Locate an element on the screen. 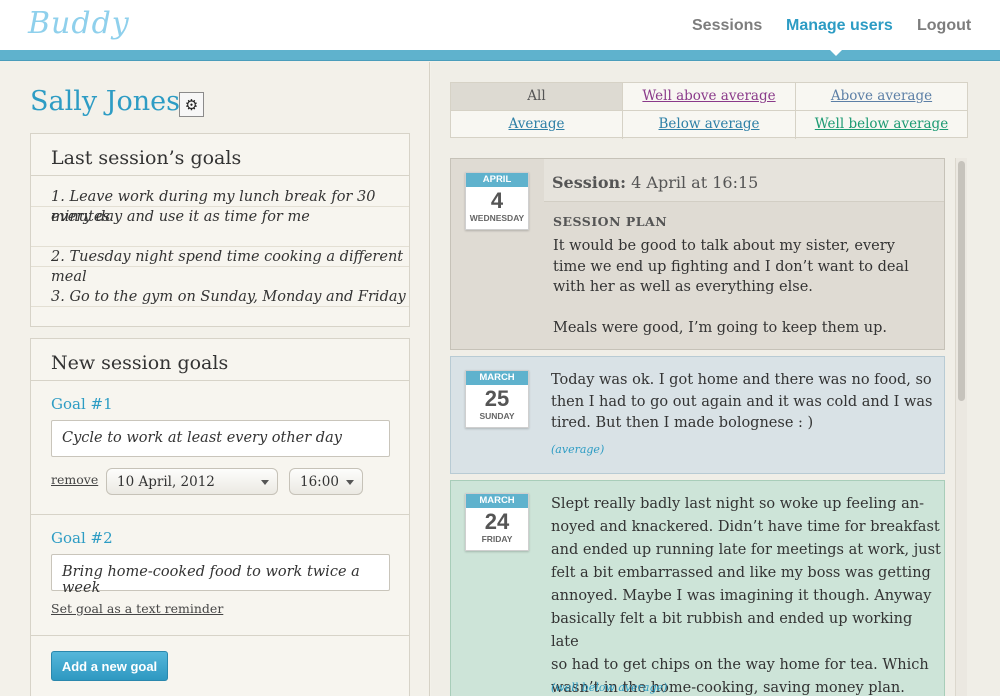  filter-well-below-average: Well below average is located at coordinates (881, 125).